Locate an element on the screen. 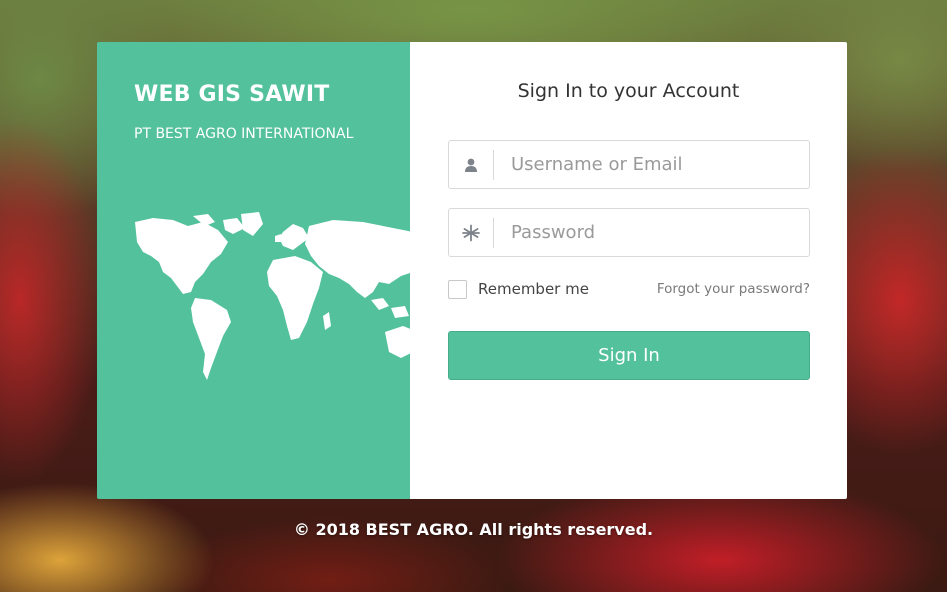 This screenshot has height=592, width=947. password-input is located at coordinates (651, 232).